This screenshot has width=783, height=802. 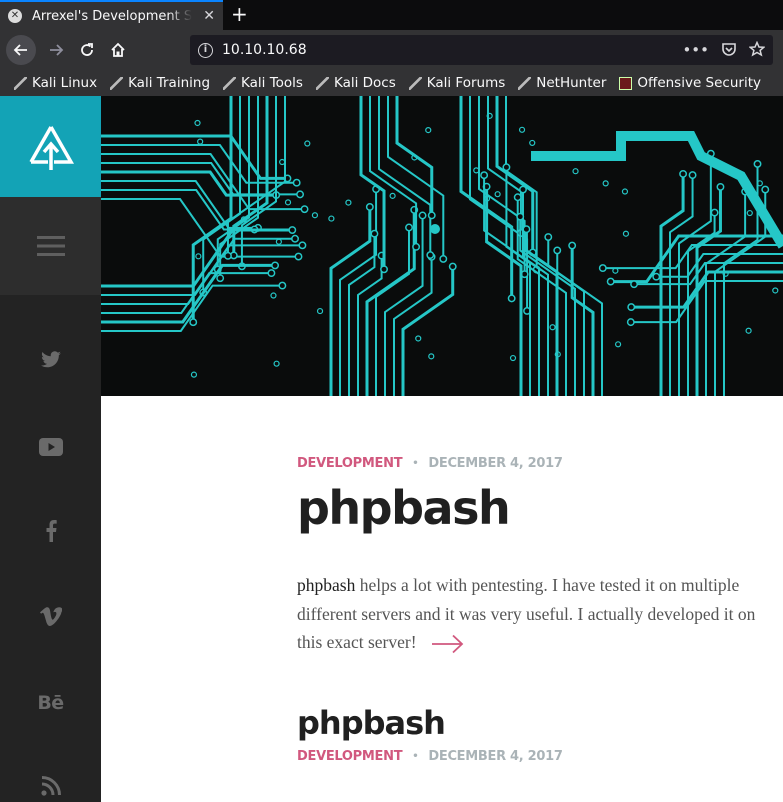 I want to click on bookmark-label: Kali Docs, so click(x=364, y=83).